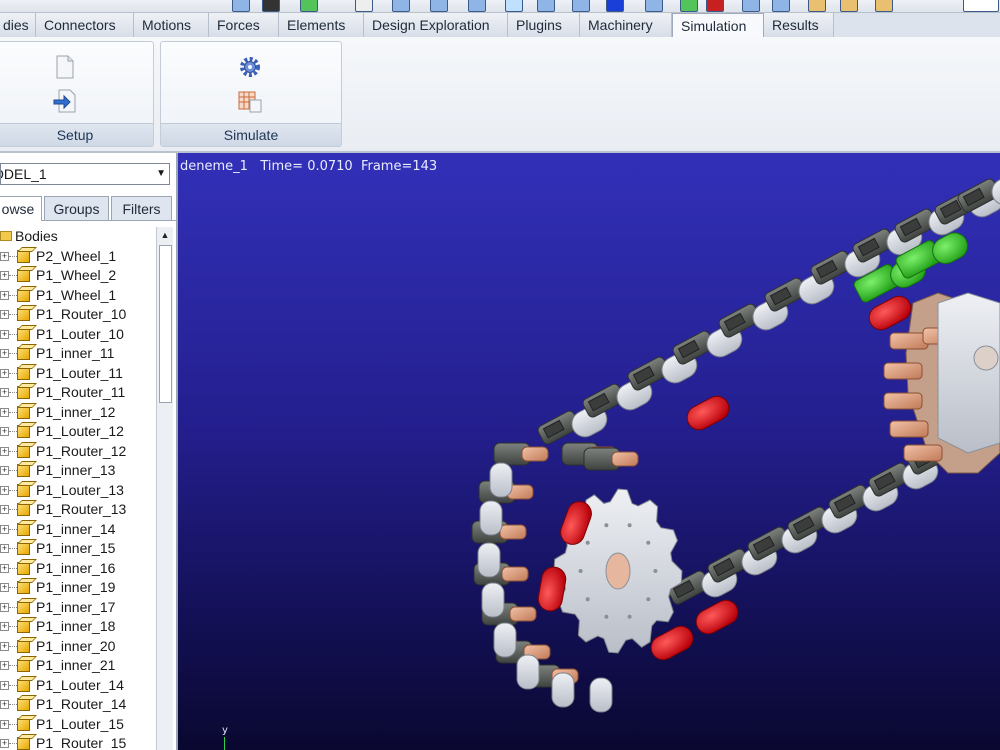  I want to click on tab-browse: owse, so click(21, 208).